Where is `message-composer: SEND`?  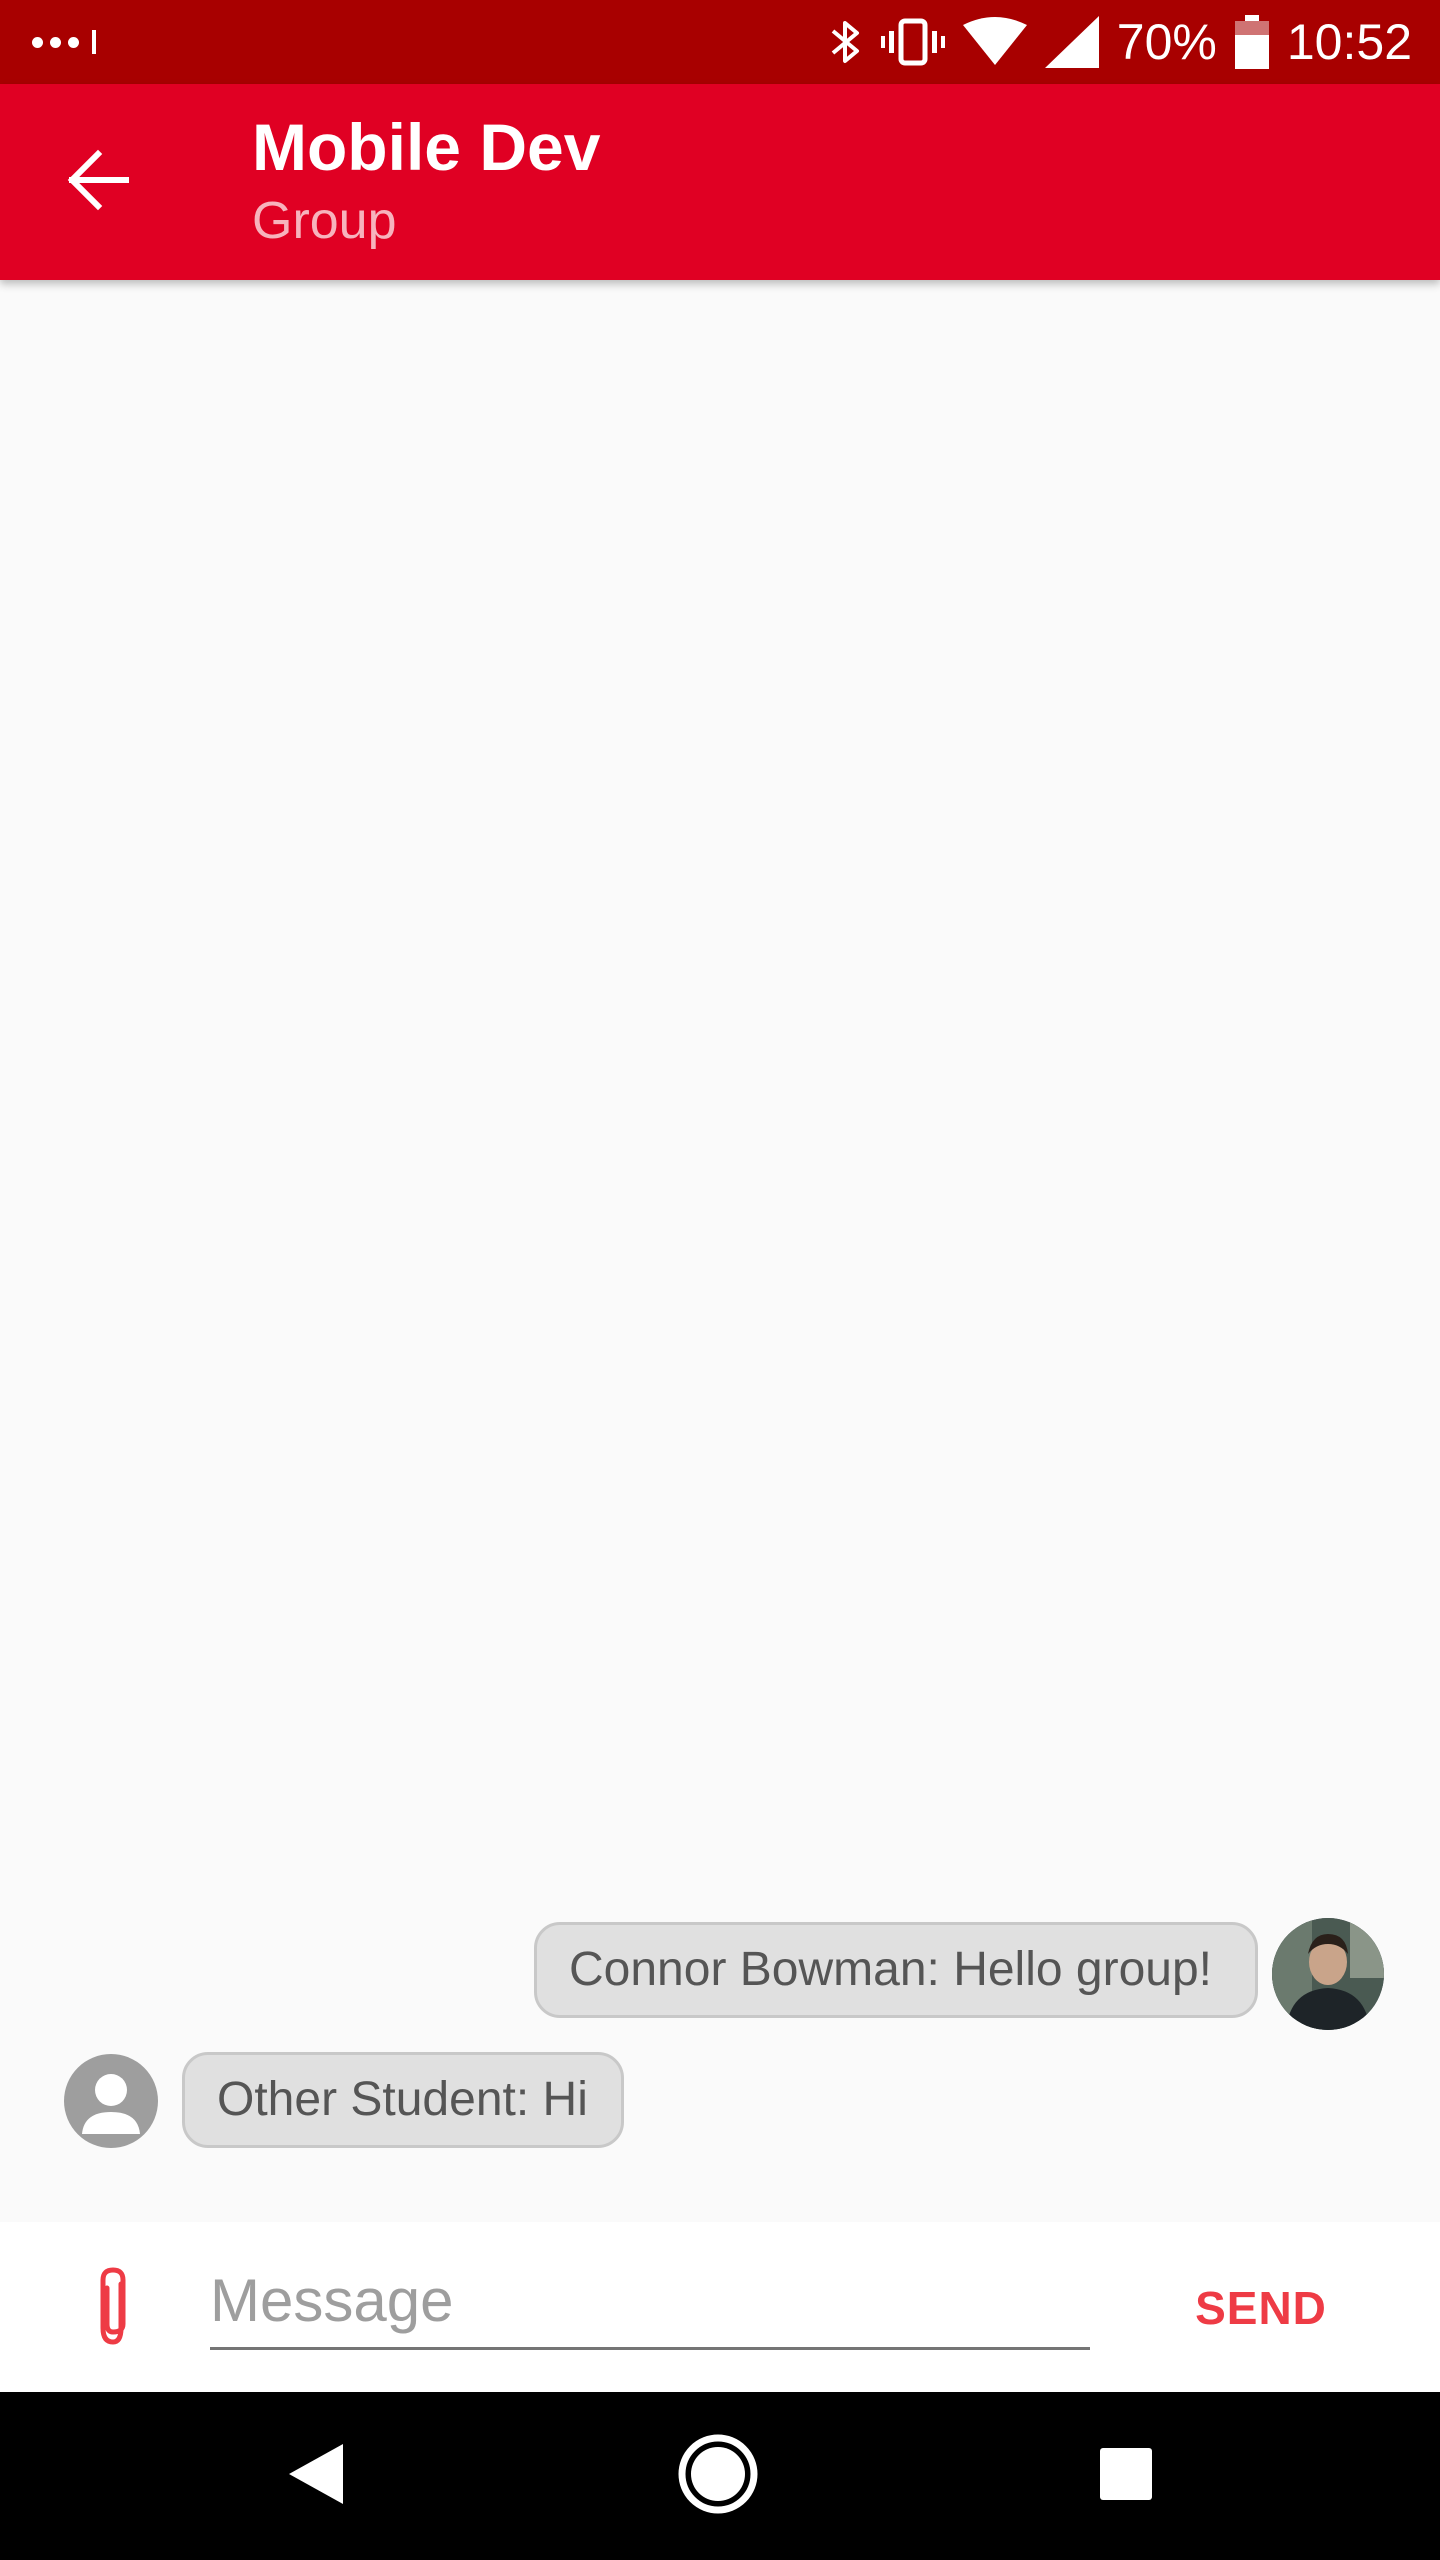
message-composer: SEND is located at coordinates (720, 2307).